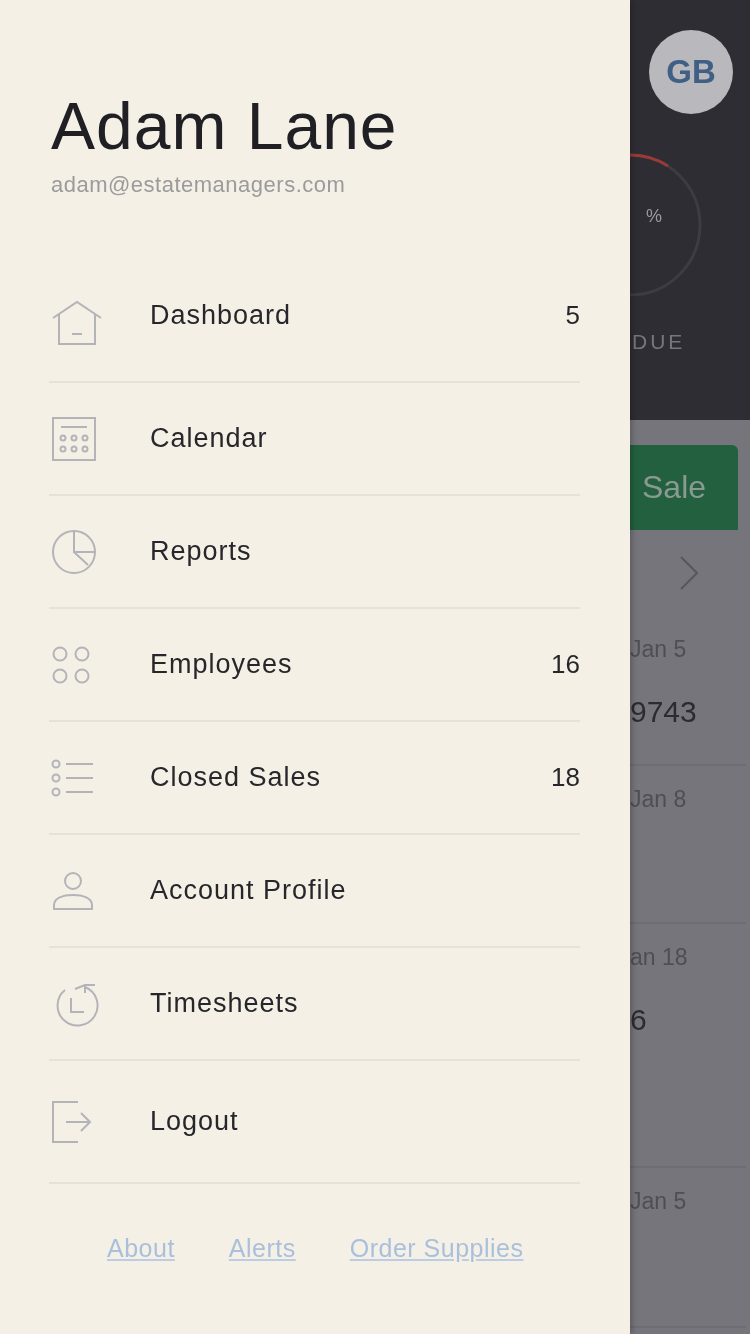 The height and width of the screenshot is (1334, 750). What do you see at coordinates (74, 438) in the screenshot?
I see `calendar-icon` at bounding box center [74, 438].